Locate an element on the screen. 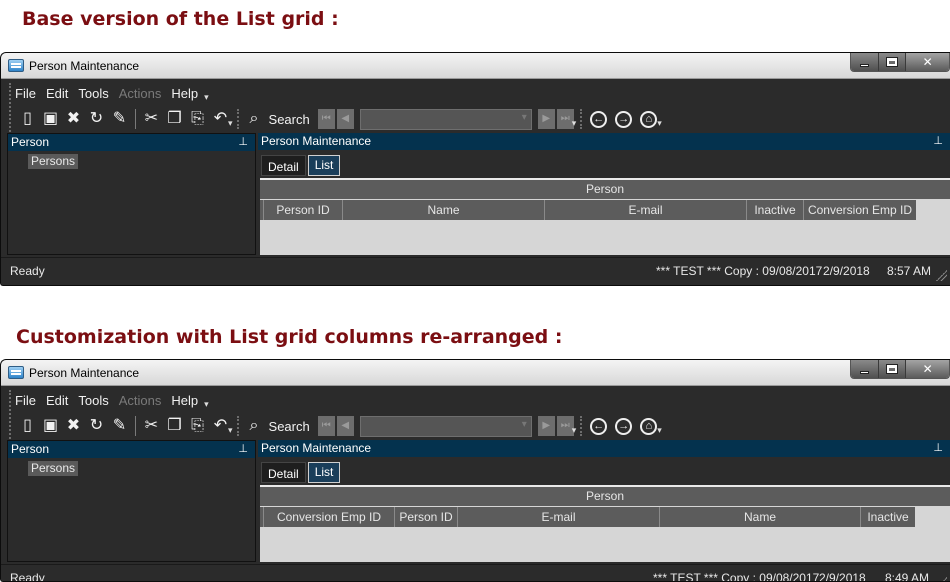 This screenshot has height=582, width=950. maximize-icon is located at coordinates (892, 62).